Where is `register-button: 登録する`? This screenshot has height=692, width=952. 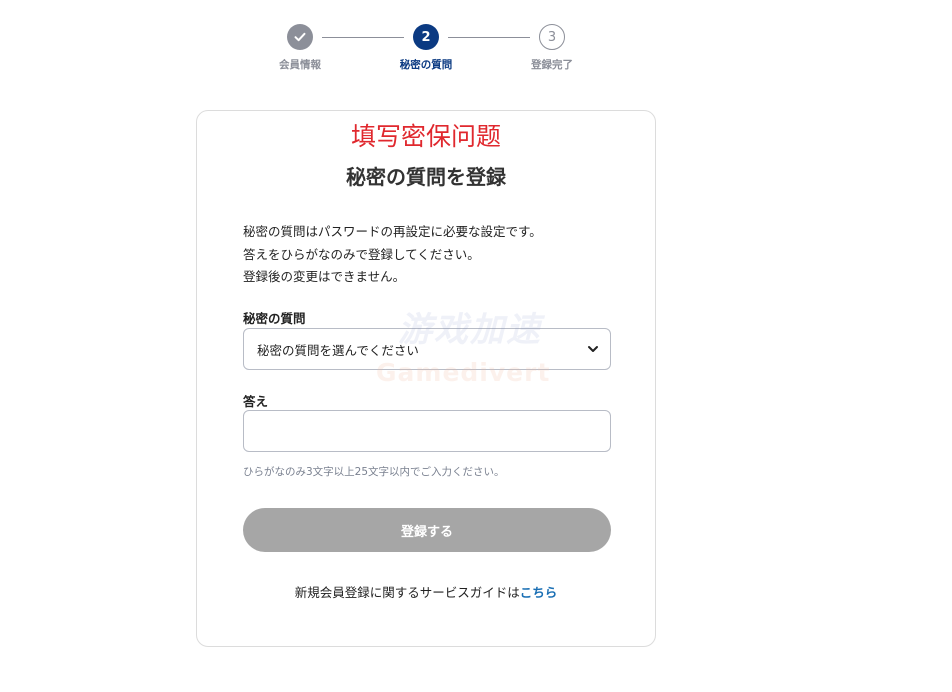
register-button: 登録する is located at coordinates (427, 530).